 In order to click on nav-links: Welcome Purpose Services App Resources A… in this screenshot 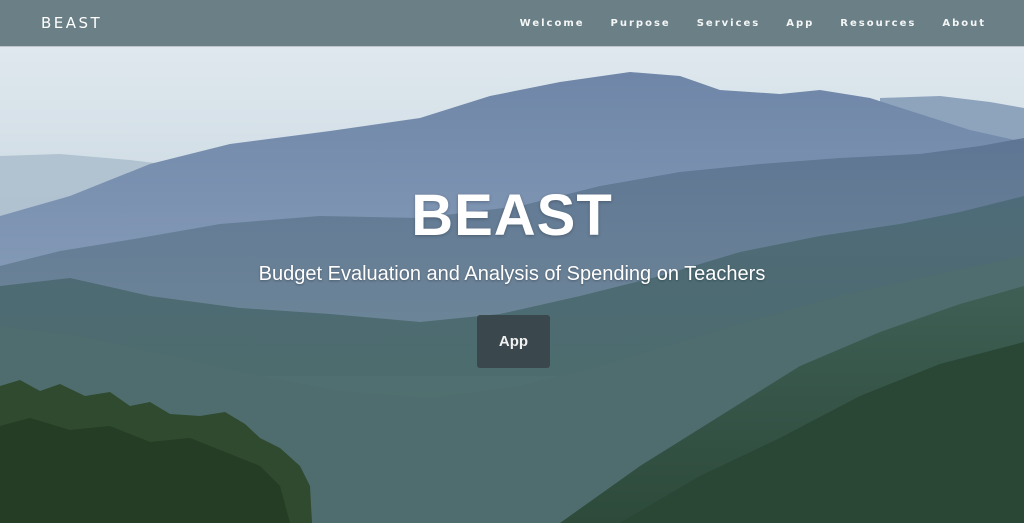, I will do `click(740, 23)`.